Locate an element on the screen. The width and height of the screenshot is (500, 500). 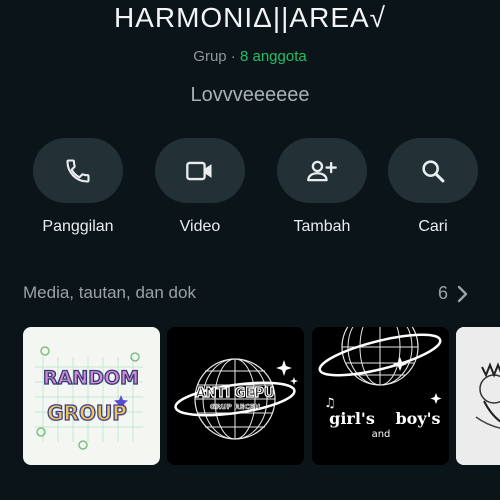
media-thumbnail: RANDOM GROUP is located at coordinates (91, 396).